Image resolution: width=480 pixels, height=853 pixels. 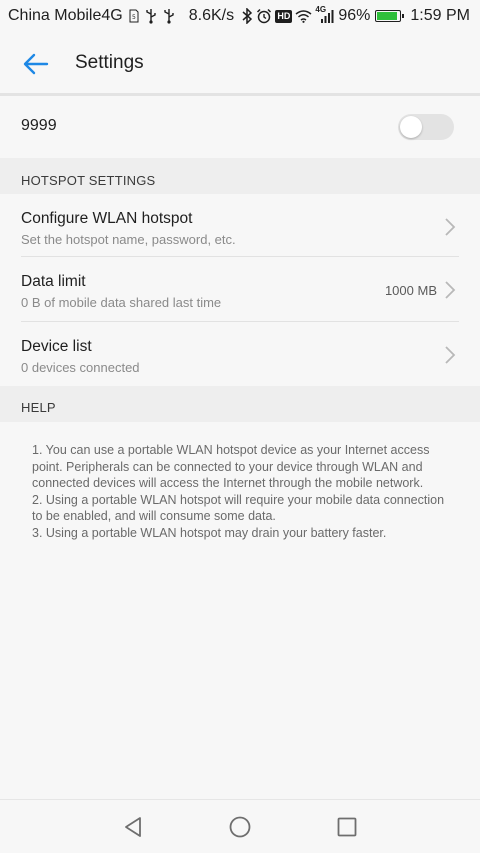 What do you see at coordinates (39, 125) in the screenshot?
I see `hotspot-name: 9999` at bounding box center [39, 125].